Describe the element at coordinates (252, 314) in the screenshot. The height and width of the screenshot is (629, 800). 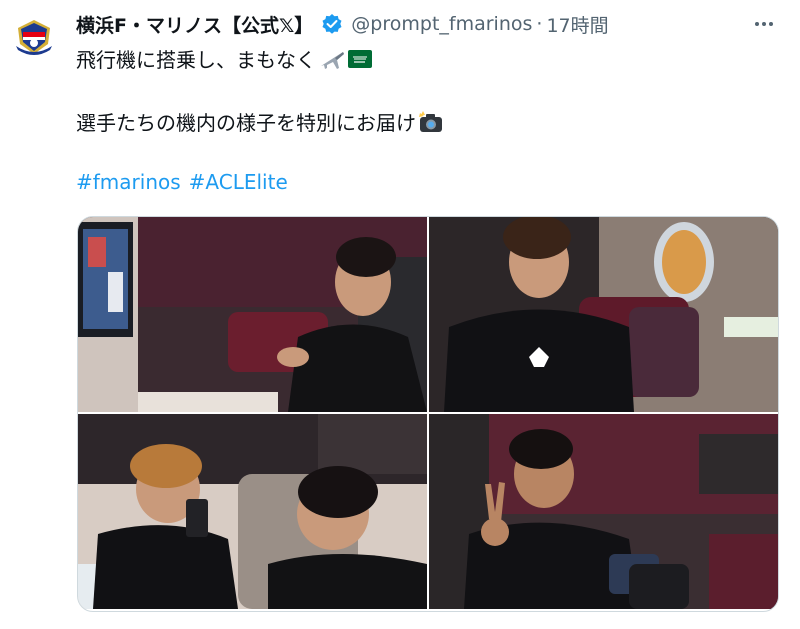
I see `photo-player-with-screen` at that location.